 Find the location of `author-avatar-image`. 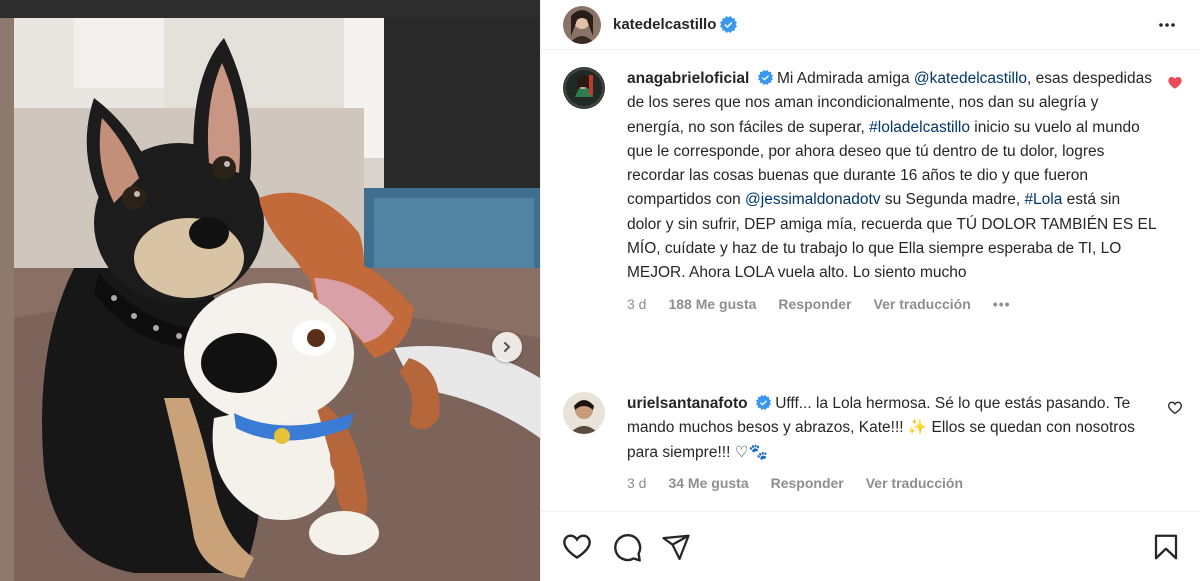

author-avatar-image is located at coordinates (582, 24).